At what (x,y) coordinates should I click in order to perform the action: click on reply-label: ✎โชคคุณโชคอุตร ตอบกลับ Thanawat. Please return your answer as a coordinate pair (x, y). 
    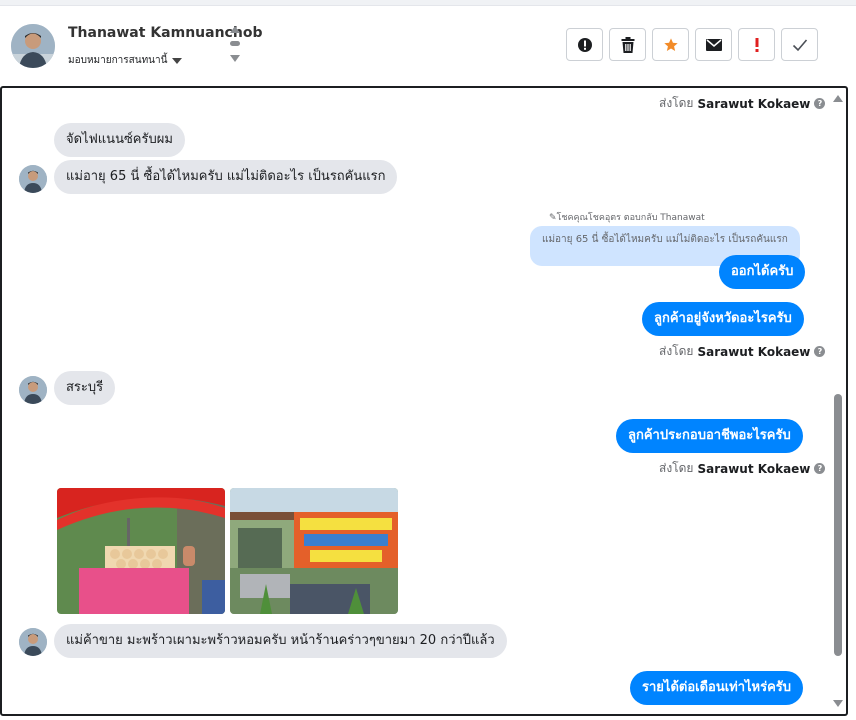
    Looking at the image, I should click on (627, 217).